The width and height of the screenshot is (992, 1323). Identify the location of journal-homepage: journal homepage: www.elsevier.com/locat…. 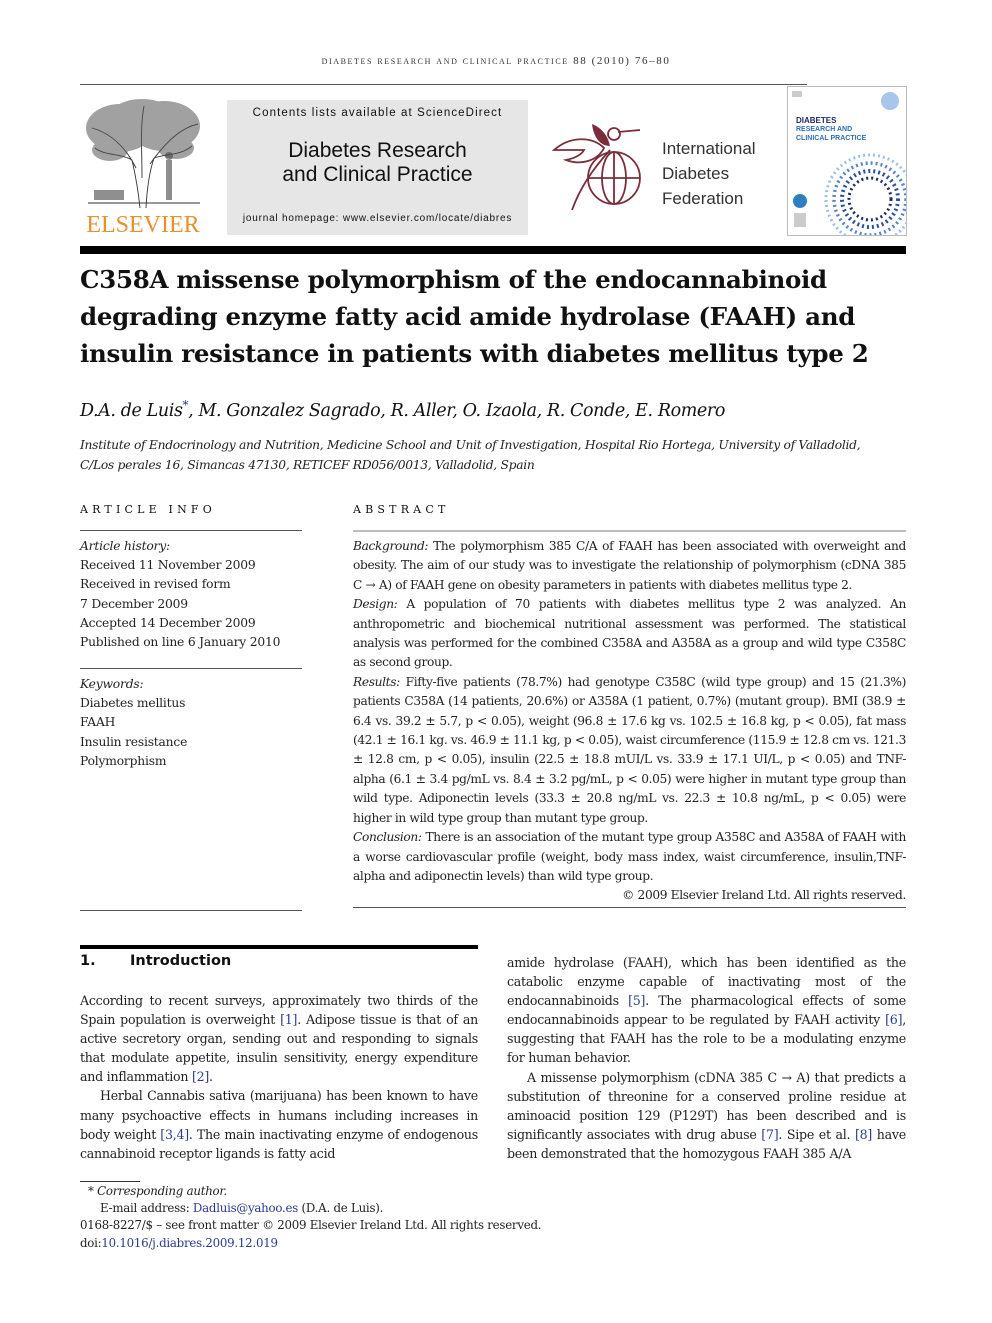
(377, 218).